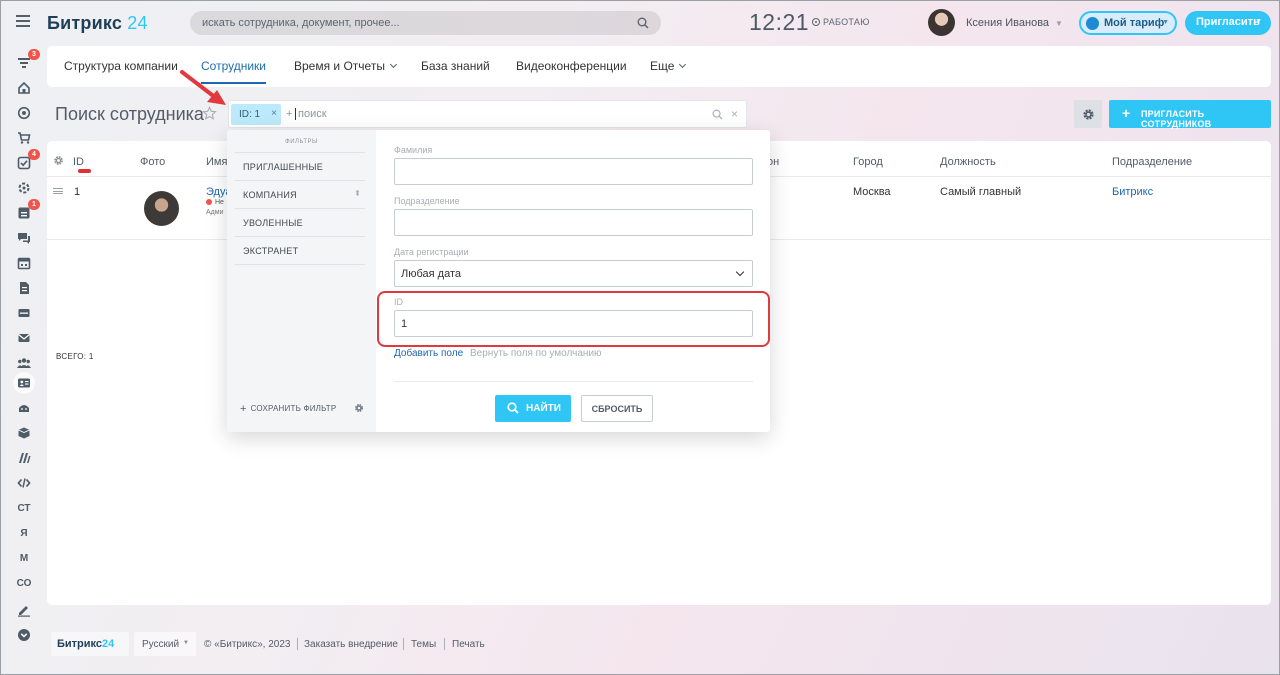 The image size is (1280, 675). What do you see at coordinates (533, 408) in the screenshot?
I see `find-button: НАЙТИ` at bounding box center [533, 408].